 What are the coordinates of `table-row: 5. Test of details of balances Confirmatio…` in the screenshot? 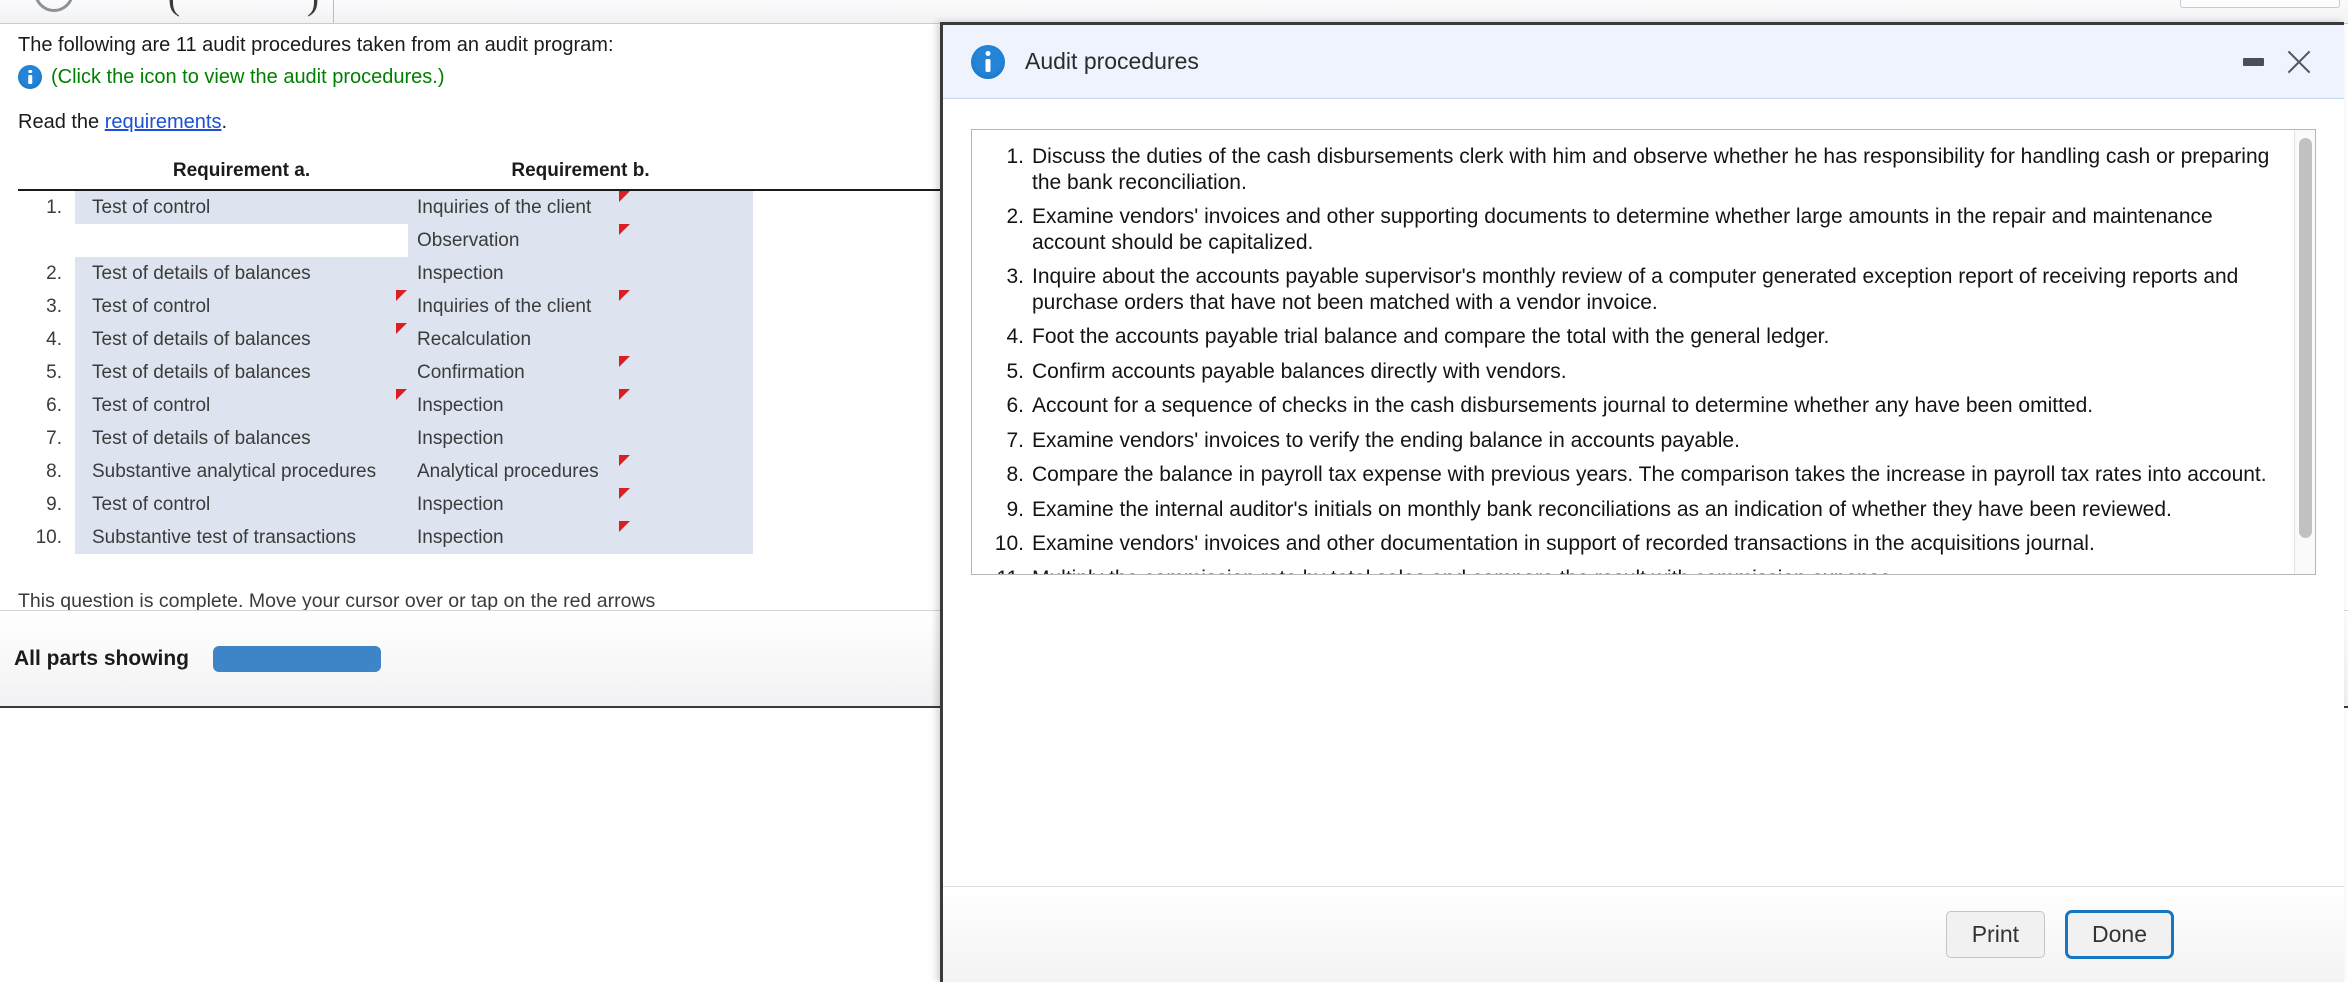 It's located at (483, 372).